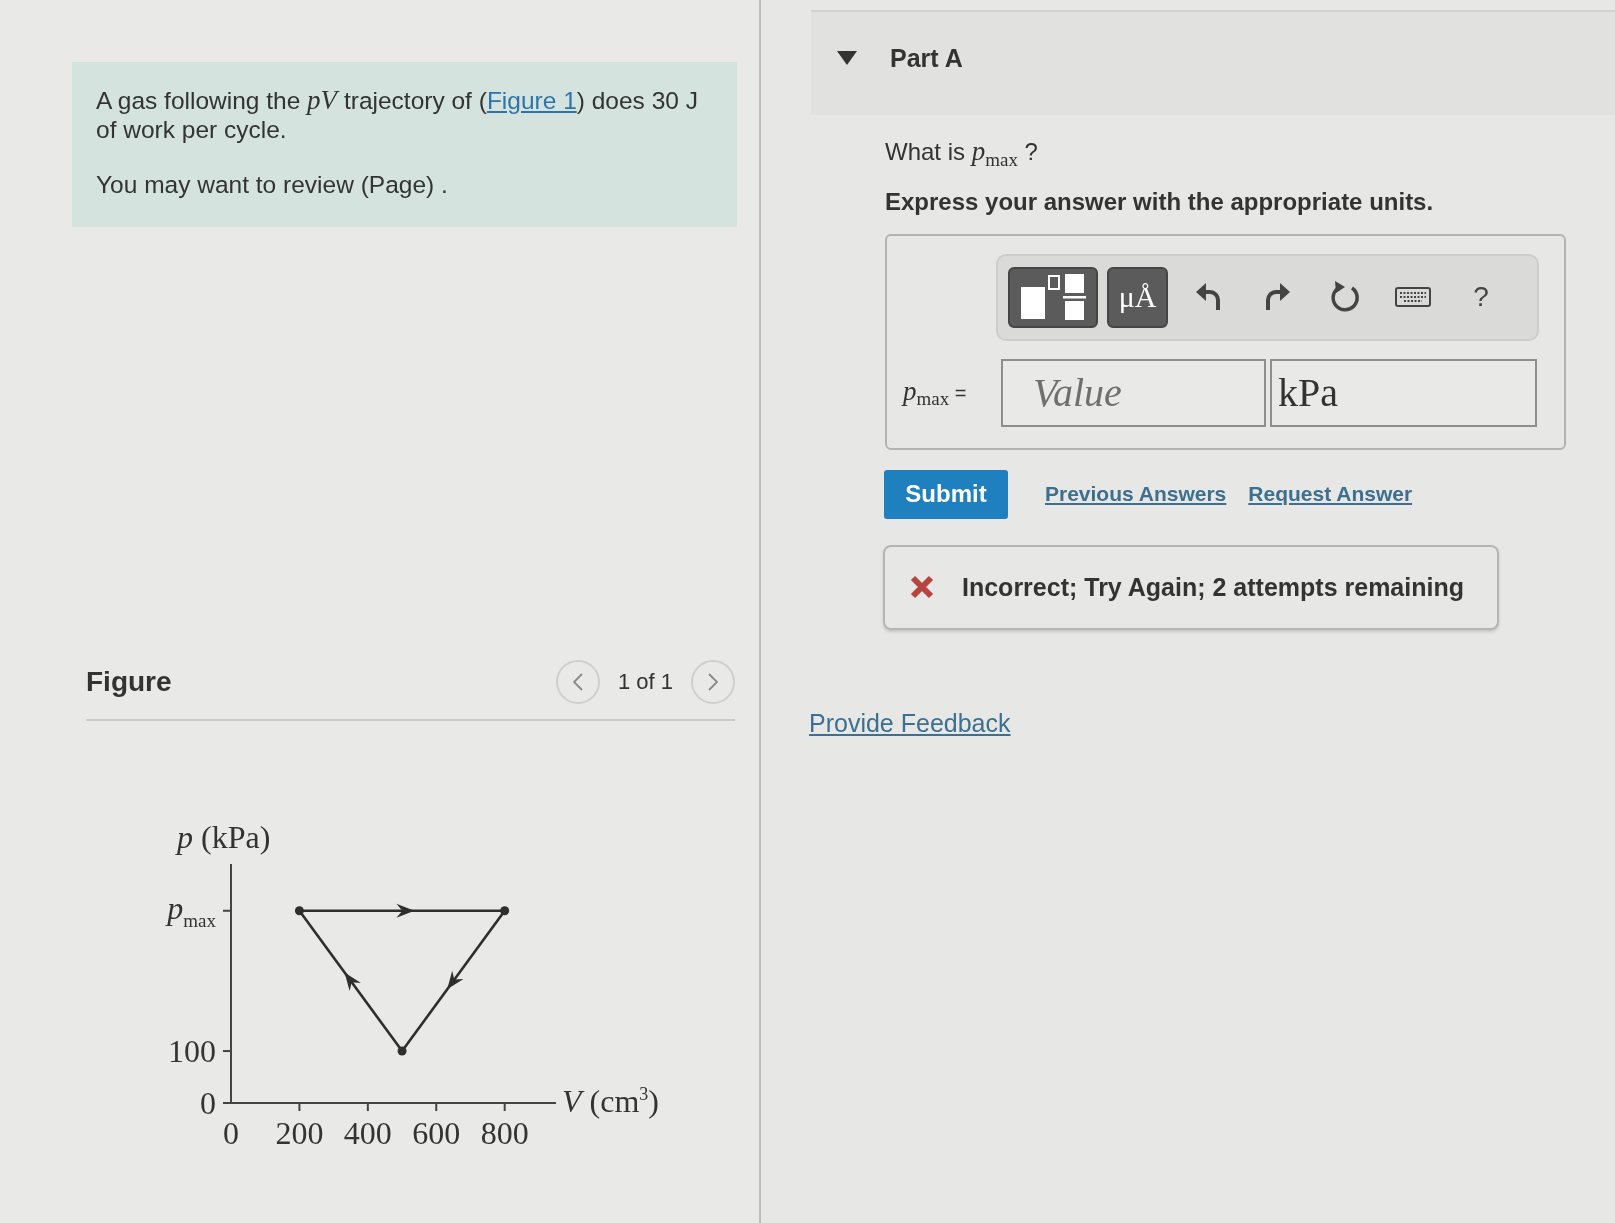  What do you see at coordinates (1213, 587) in the screenshot?
I see `feedback-message: Incorrect; Try Again; 2 attempts remaining` at bounding box center [1213, 587].